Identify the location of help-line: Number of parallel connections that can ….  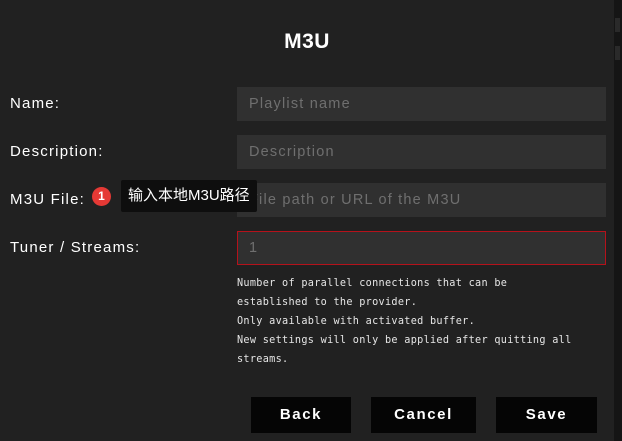
(372, 283).